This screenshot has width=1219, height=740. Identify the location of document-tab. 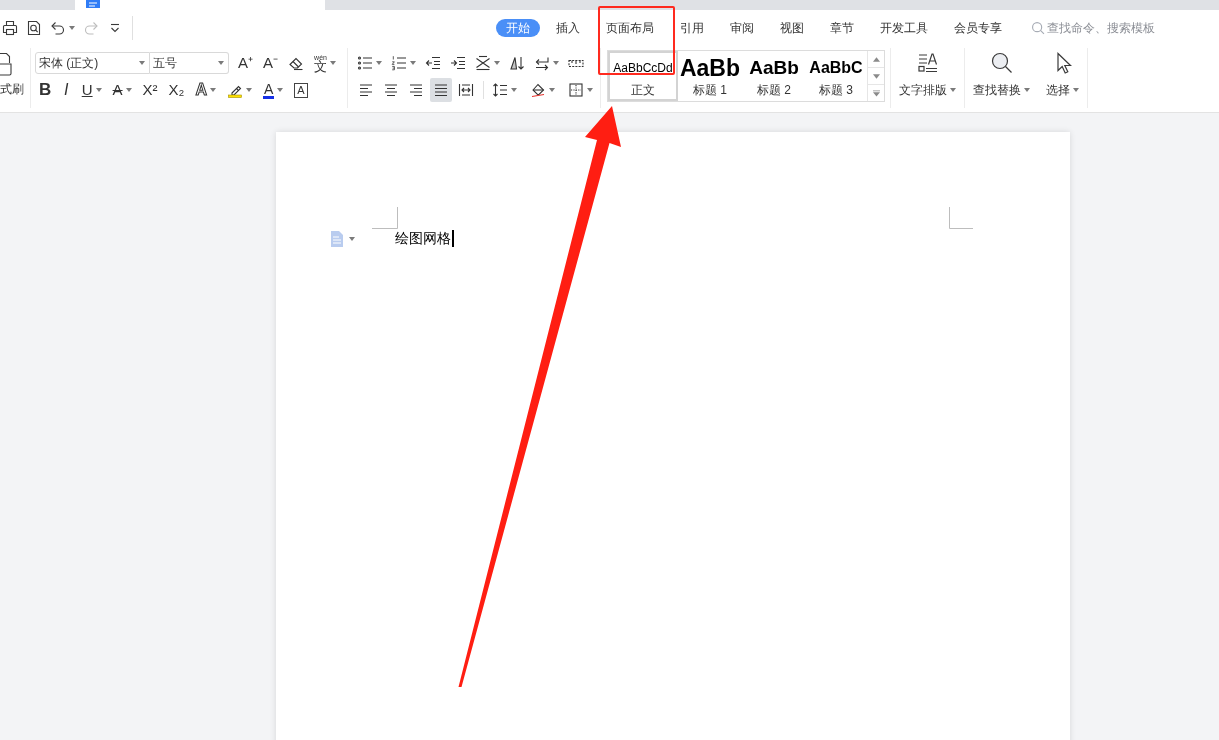
(200, 5).